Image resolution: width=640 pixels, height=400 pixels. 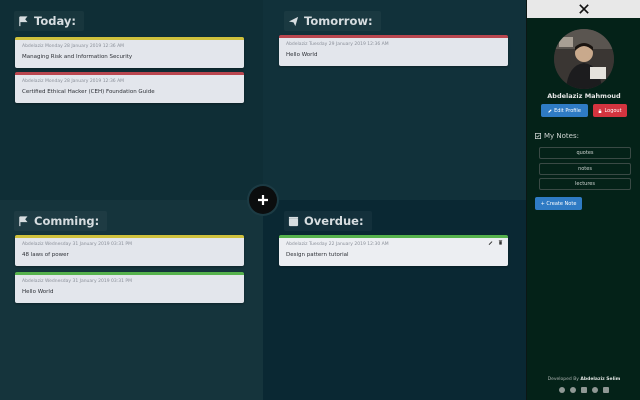 I want to click on close-button, so click(x=583, y=9).